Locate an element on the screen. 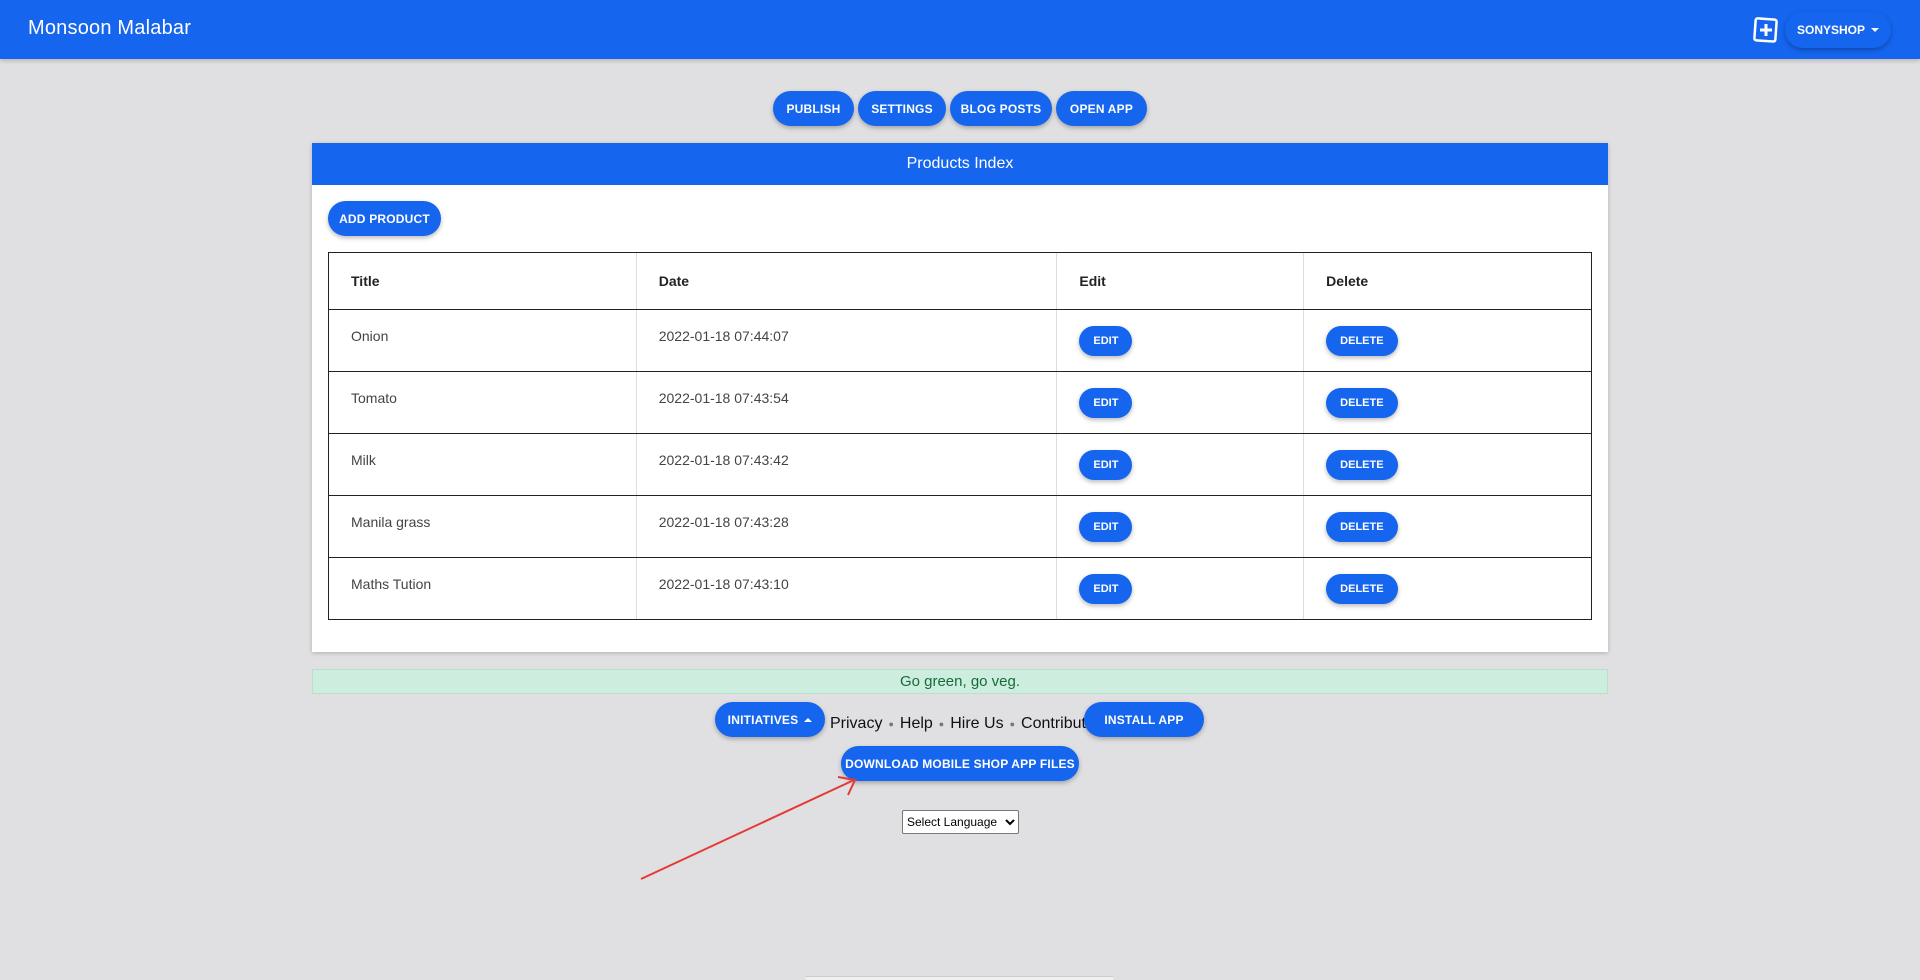  user-menu-label: SONYSHOP is located at coordinates (1830, 30).